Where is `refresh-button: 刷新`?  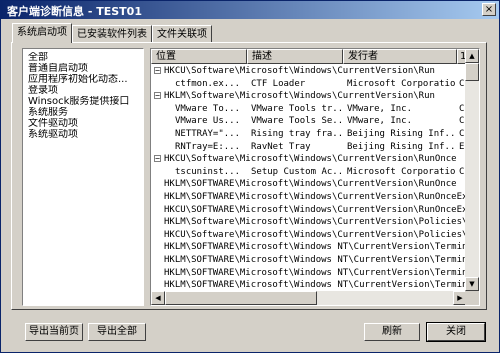
refresh-button: 刷新 is located at coordinates (392, 332).